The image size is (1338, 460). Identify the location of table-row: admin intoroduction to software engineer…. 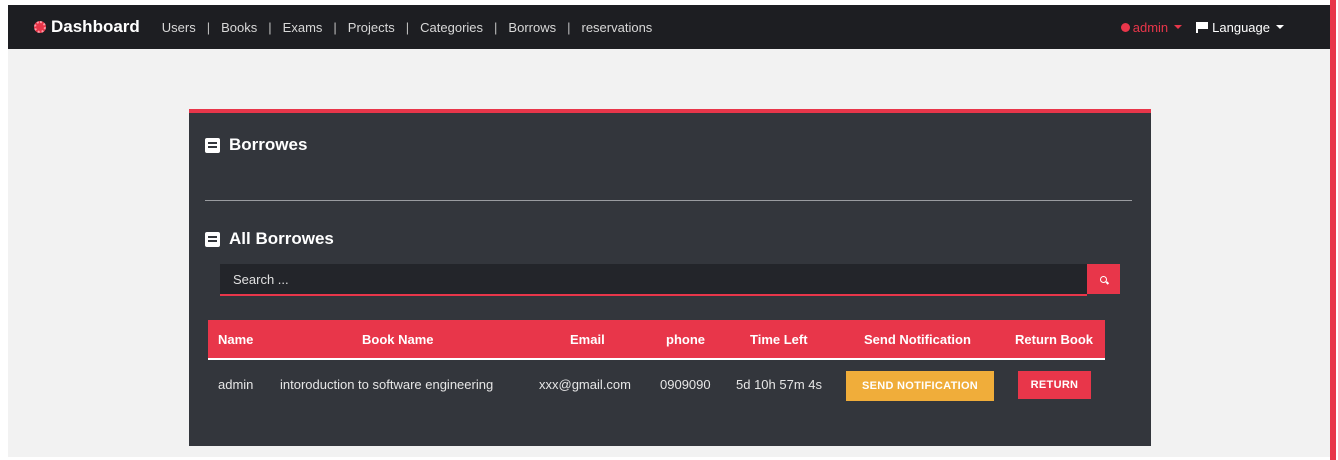
(656, 385).